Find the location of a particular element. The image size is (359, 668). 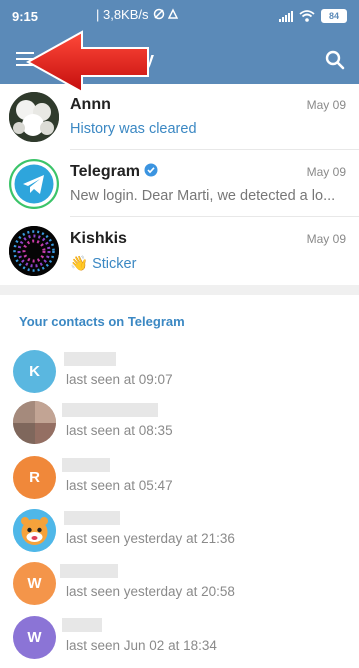

flowers-photo-icon is located at coordinates (34, 117).